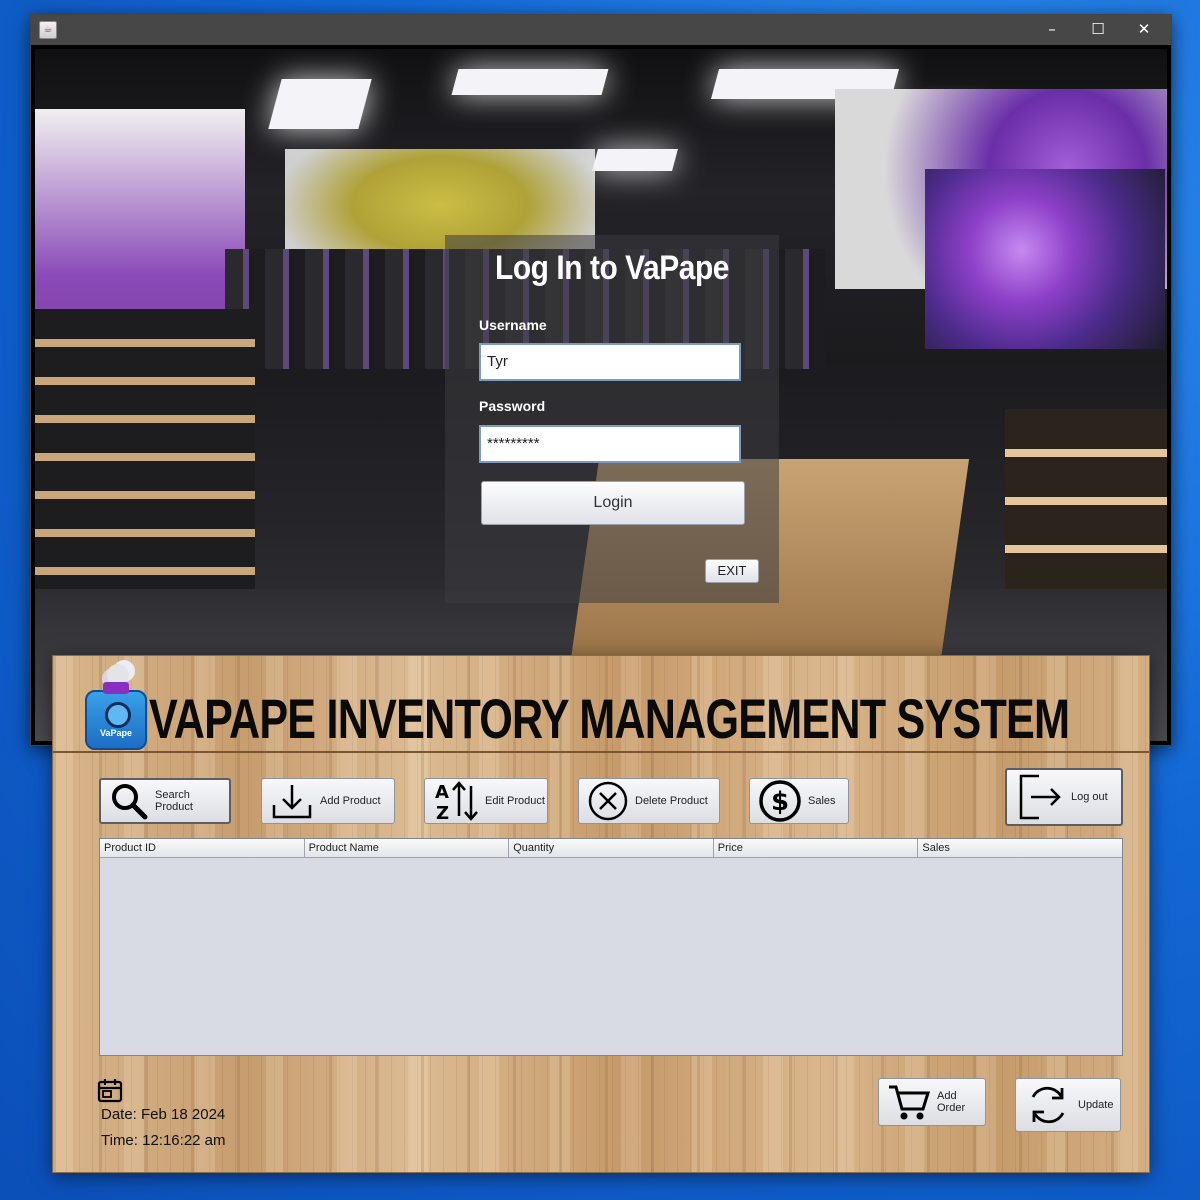 The image size is (1200, 1200). What do you see at coordinates (1068, 1105) in the screenshot?
I see `update-button: Update` at bounding box center [1068, 1105].